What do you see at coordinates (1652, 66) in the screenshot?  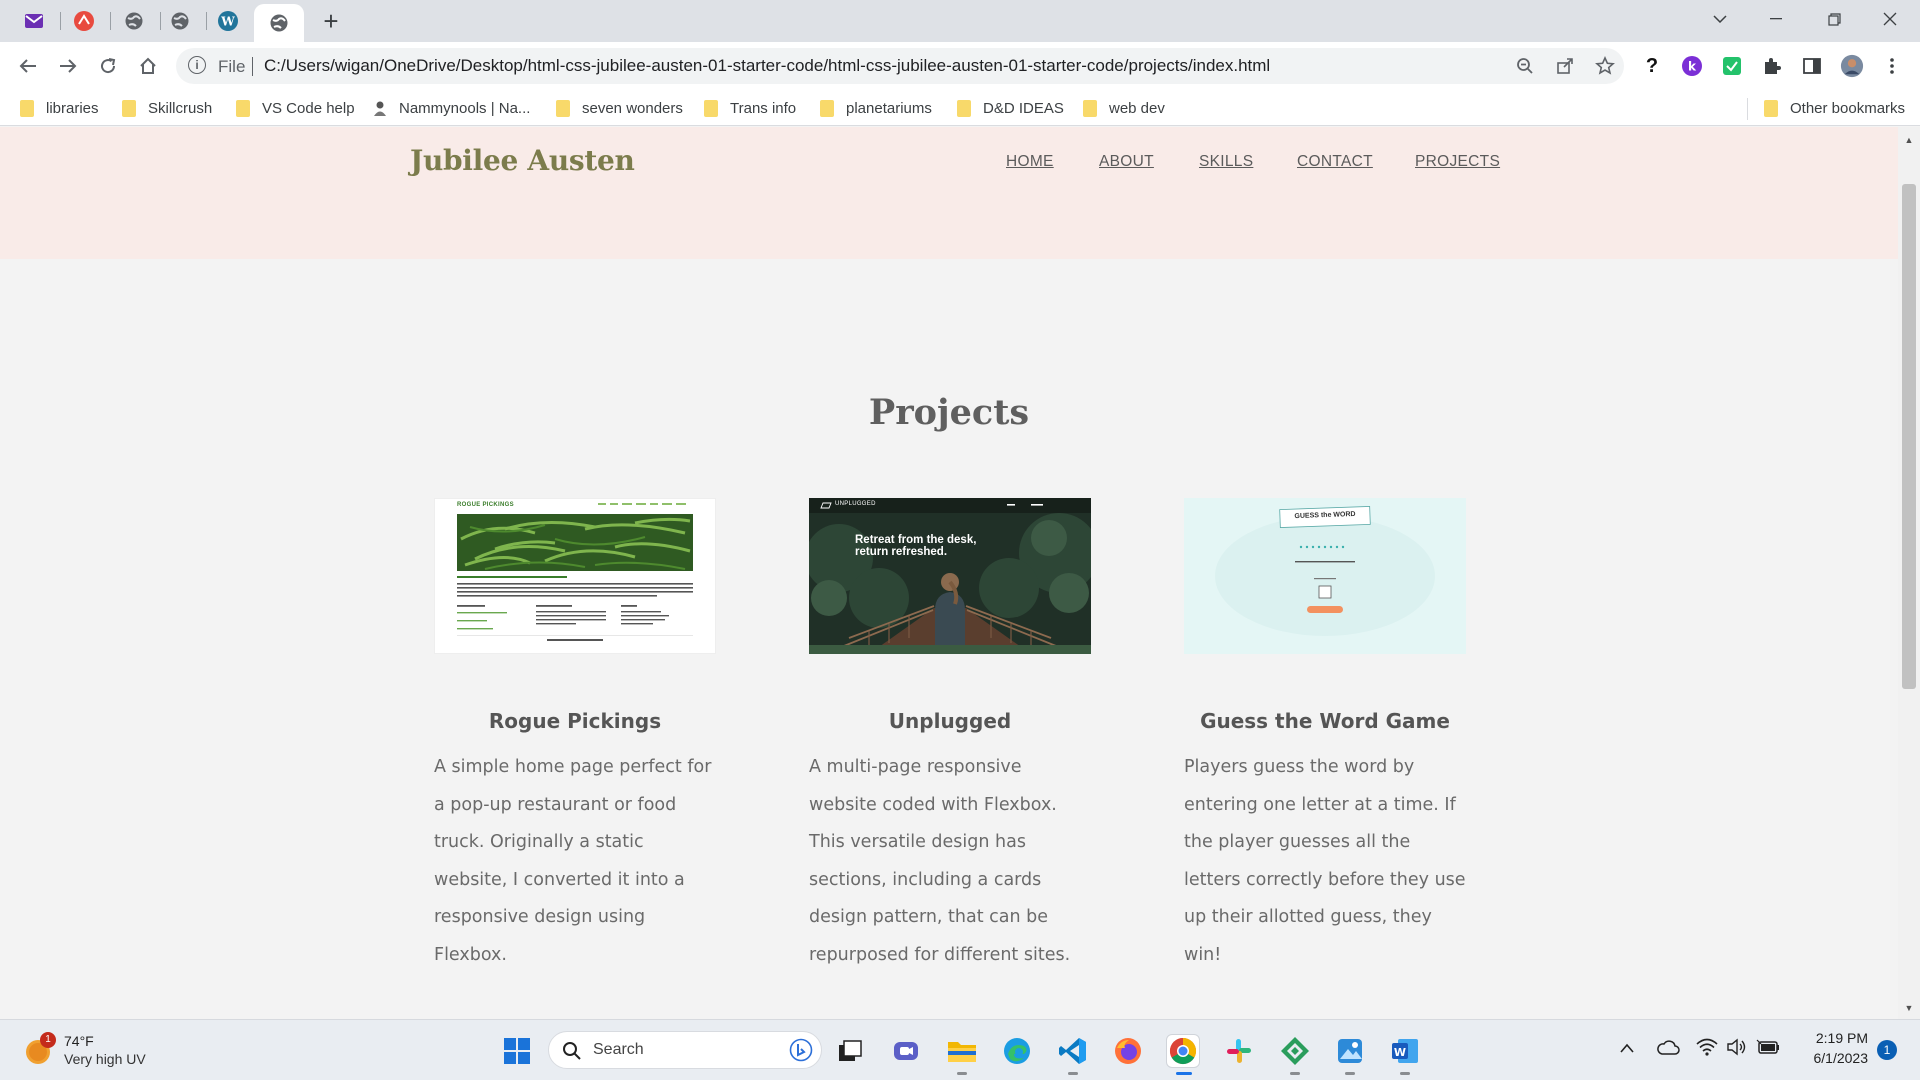 I see `help-extension-icon: ?` at bounding box center [1652, 66].